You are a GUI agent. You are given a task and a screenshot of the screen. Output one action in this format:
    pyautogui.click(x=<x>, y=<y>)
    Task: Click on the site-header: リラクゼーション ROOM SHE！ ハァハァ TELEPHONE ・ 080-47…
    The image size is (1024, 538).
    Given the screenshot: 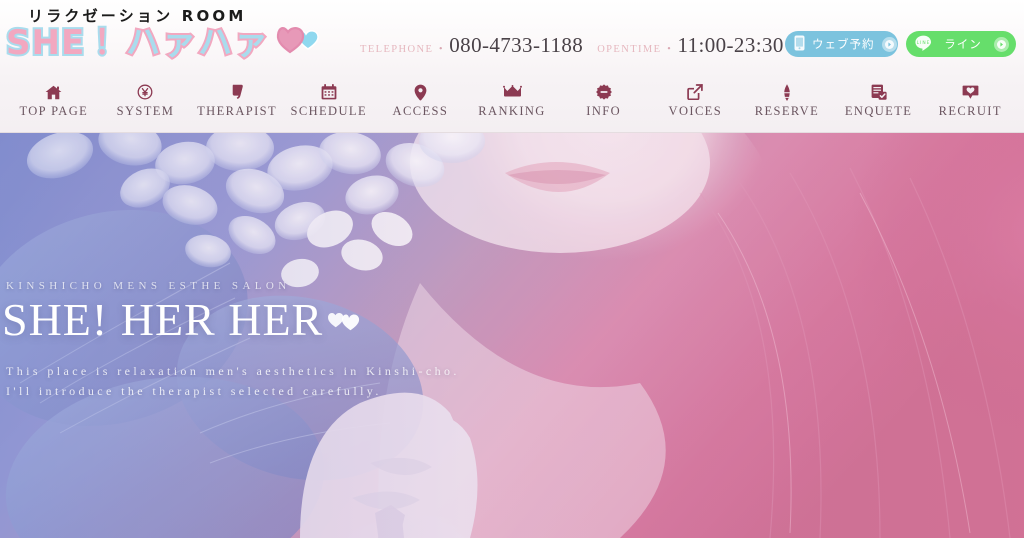 What is the action you would take?
    pyautogui.click(x=512, y=39)
    